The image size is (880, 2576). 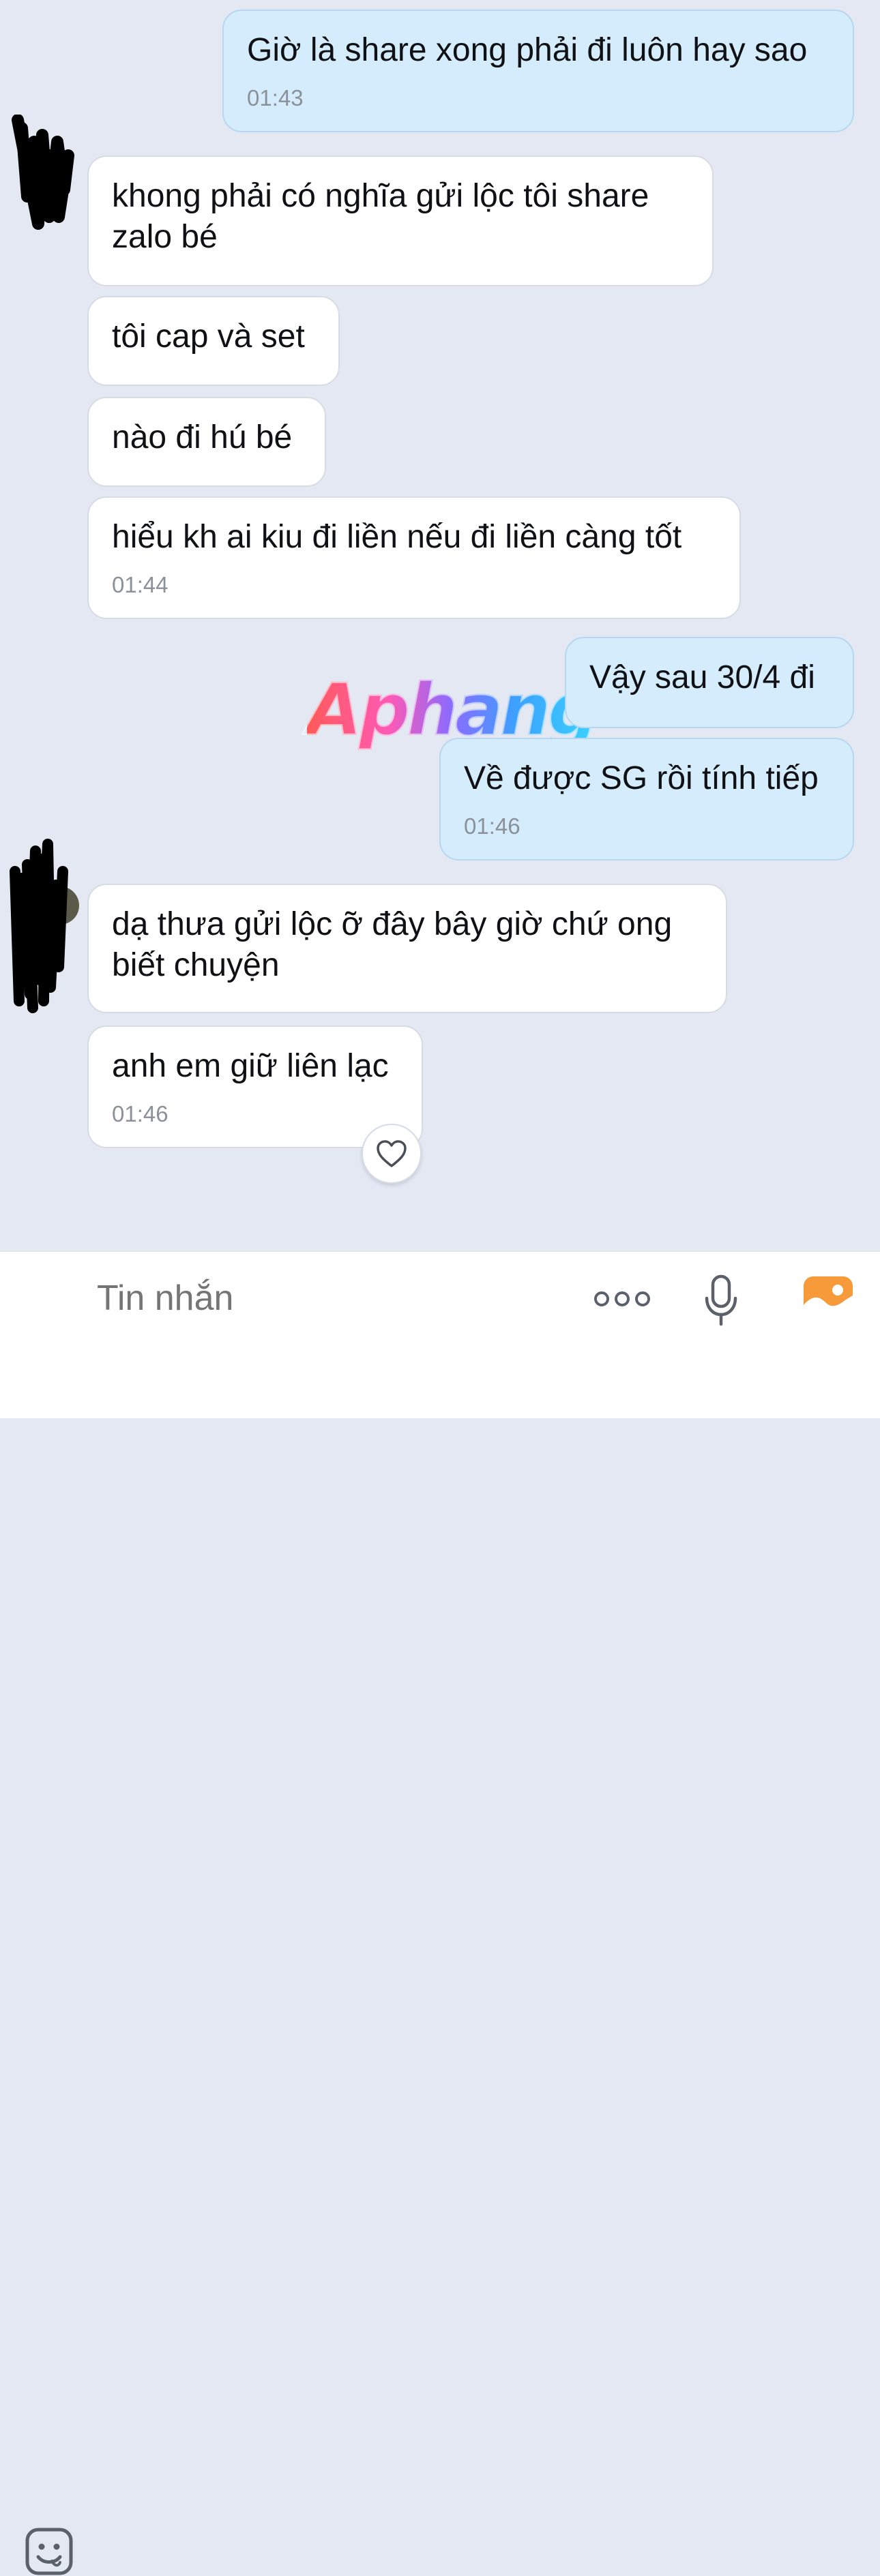 I want to click on message-text: Giờ là share xong phải đi luôn hay sao, so click(x=527, y=50).